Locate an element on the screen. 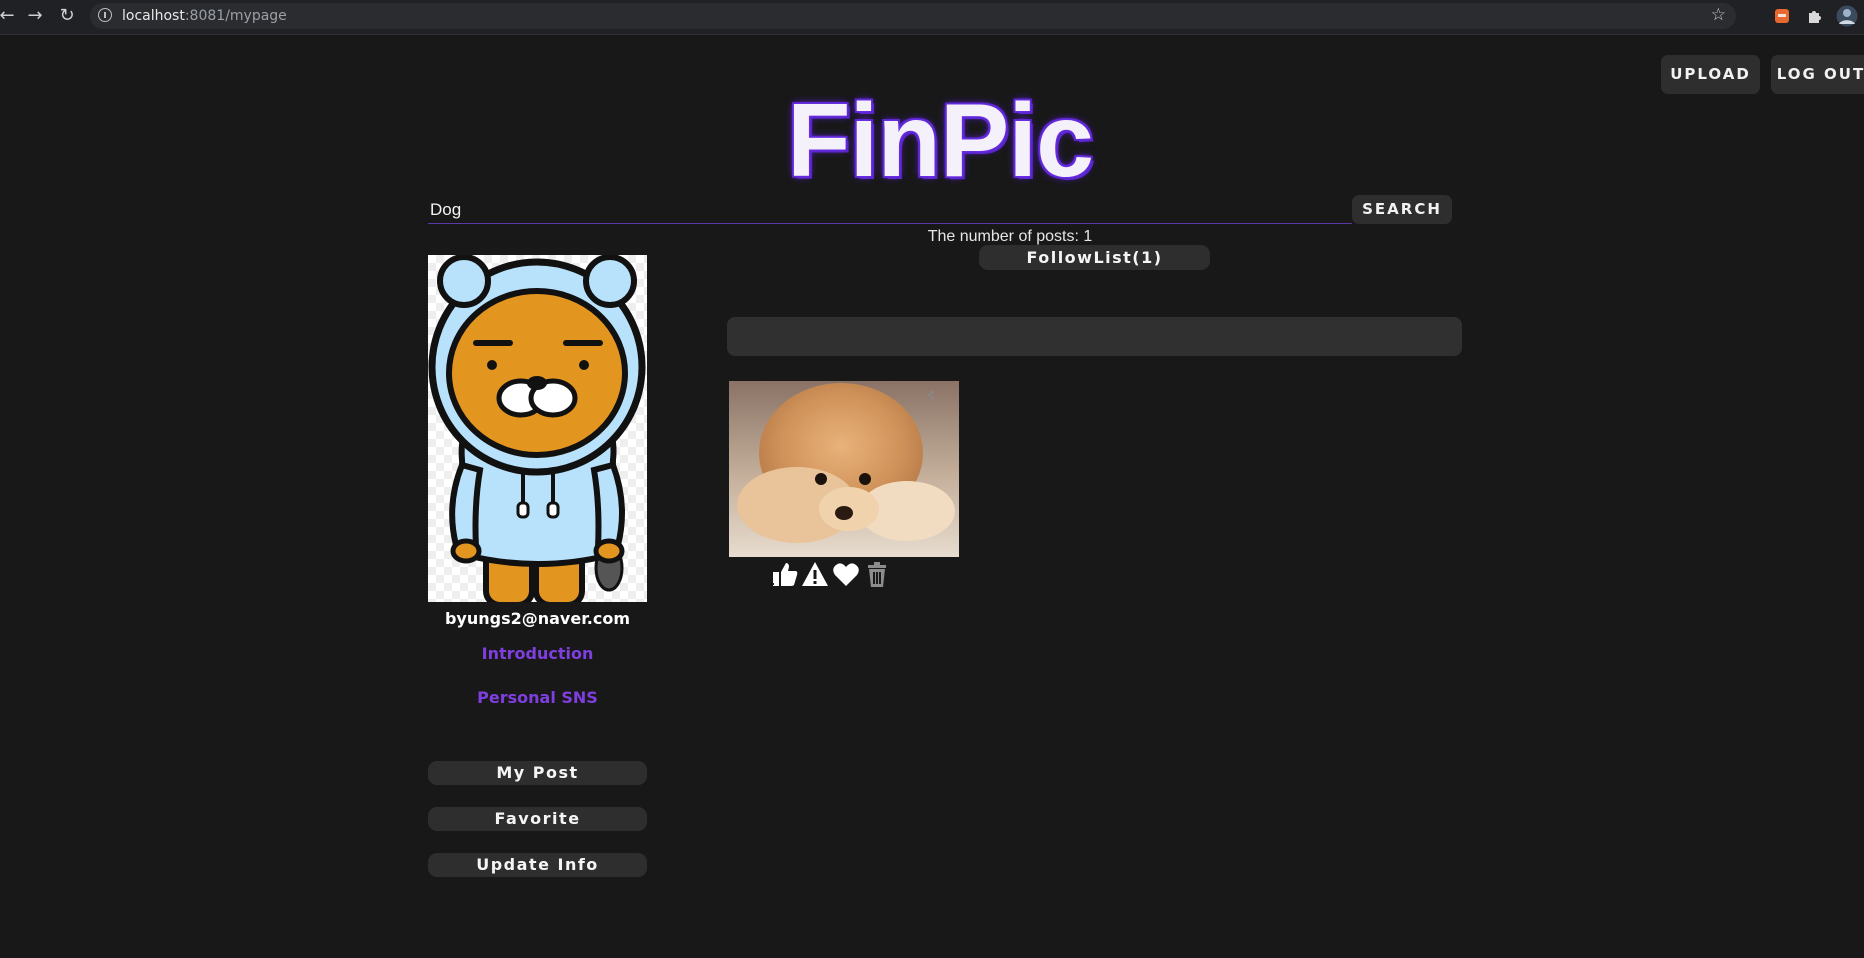 The height and width of the screenshot is (958, 1864). post-count-text: The number of posts: 1 is located at coordinates (1010, 236).